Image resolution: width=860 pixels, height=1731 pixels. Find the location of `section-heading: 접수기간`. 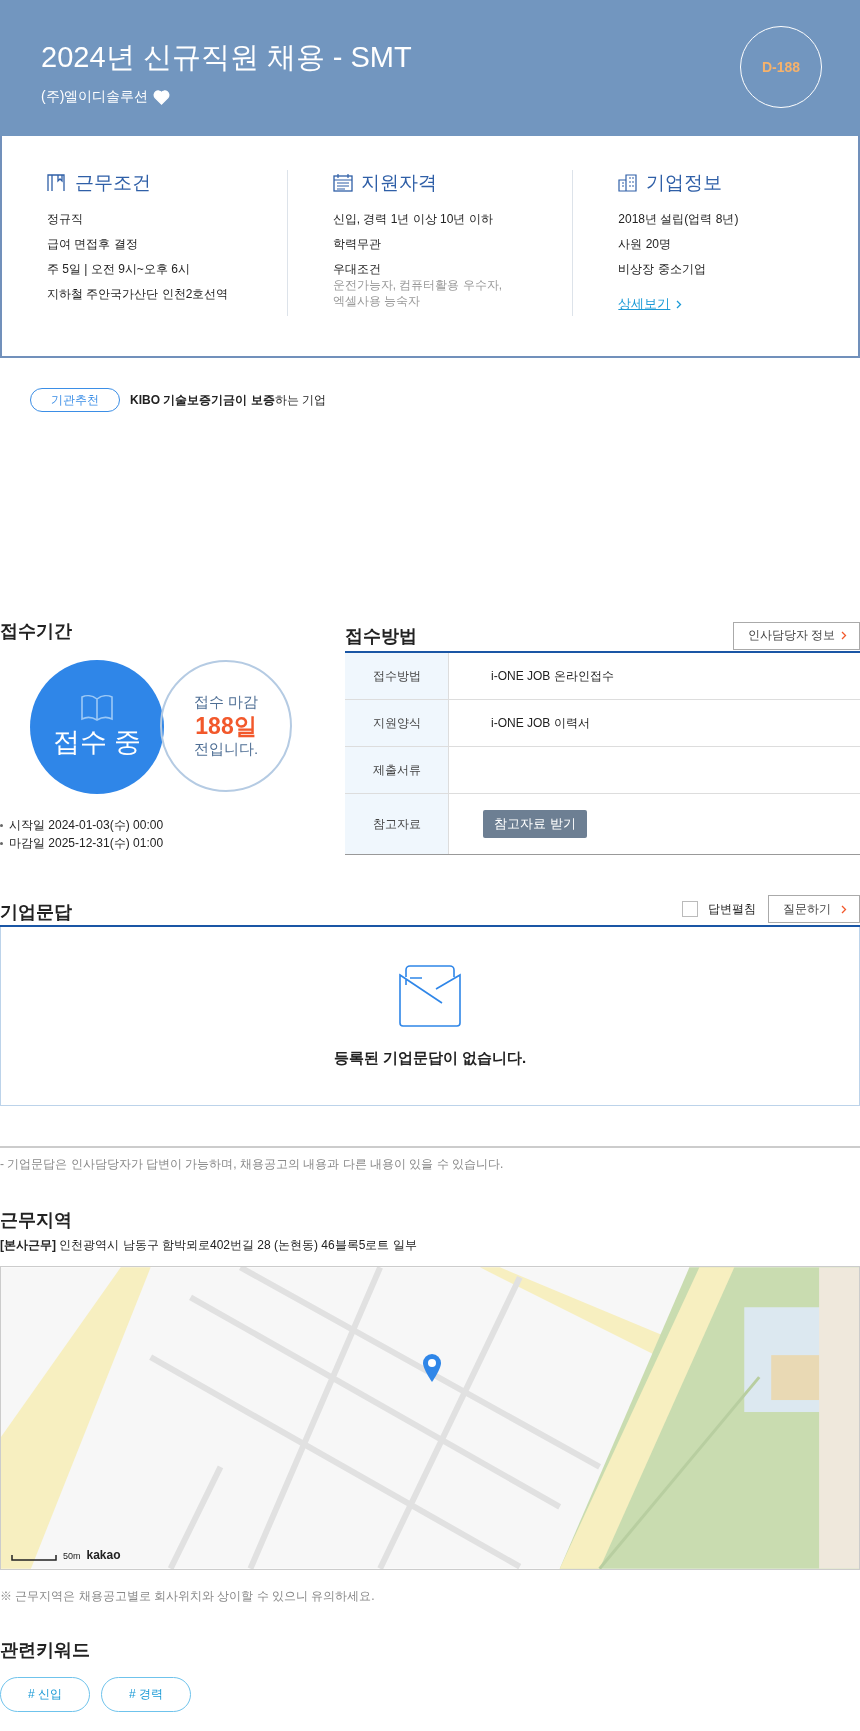

section-heading: 접수기간 is located at coordinates (36, 631).